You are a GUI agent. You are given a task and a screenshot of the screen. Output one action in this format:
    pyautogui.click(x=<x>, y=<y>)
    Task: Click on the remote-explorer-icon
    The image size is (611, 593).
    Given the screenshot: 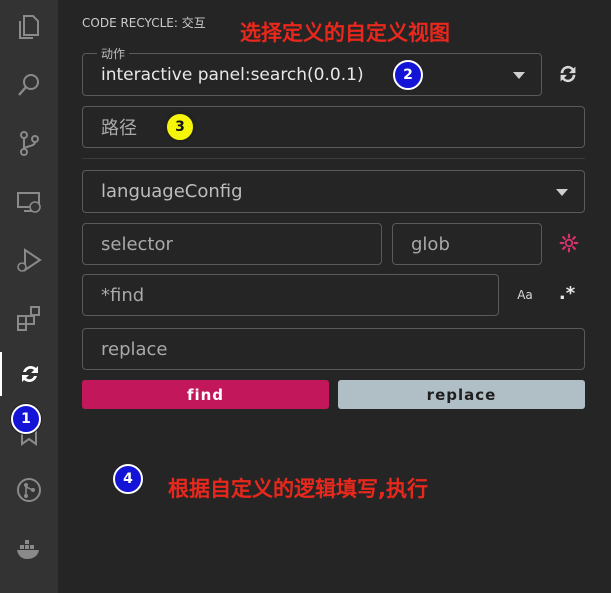 What is the action you would take?
    pyautogui.click(x=29, y=202)
    